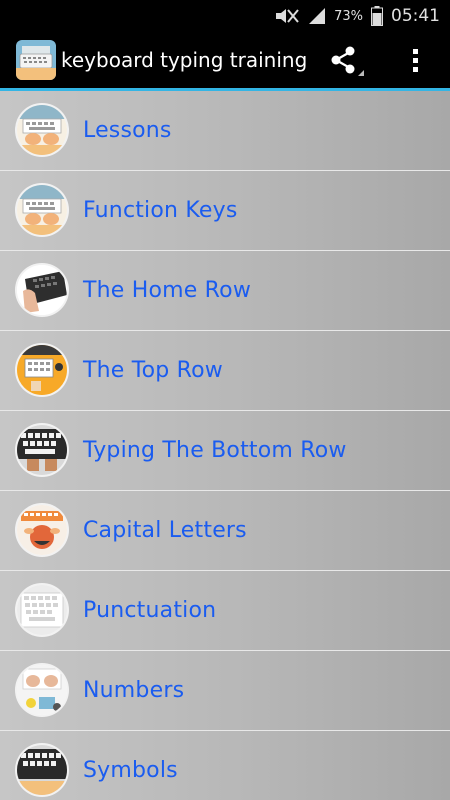 The width and height of the screenshot is (450, 800). What do you see at coordinates (127, 130) in the screenshot?
I see `list-item-label: Lessons` at bounding box center [127, 130].